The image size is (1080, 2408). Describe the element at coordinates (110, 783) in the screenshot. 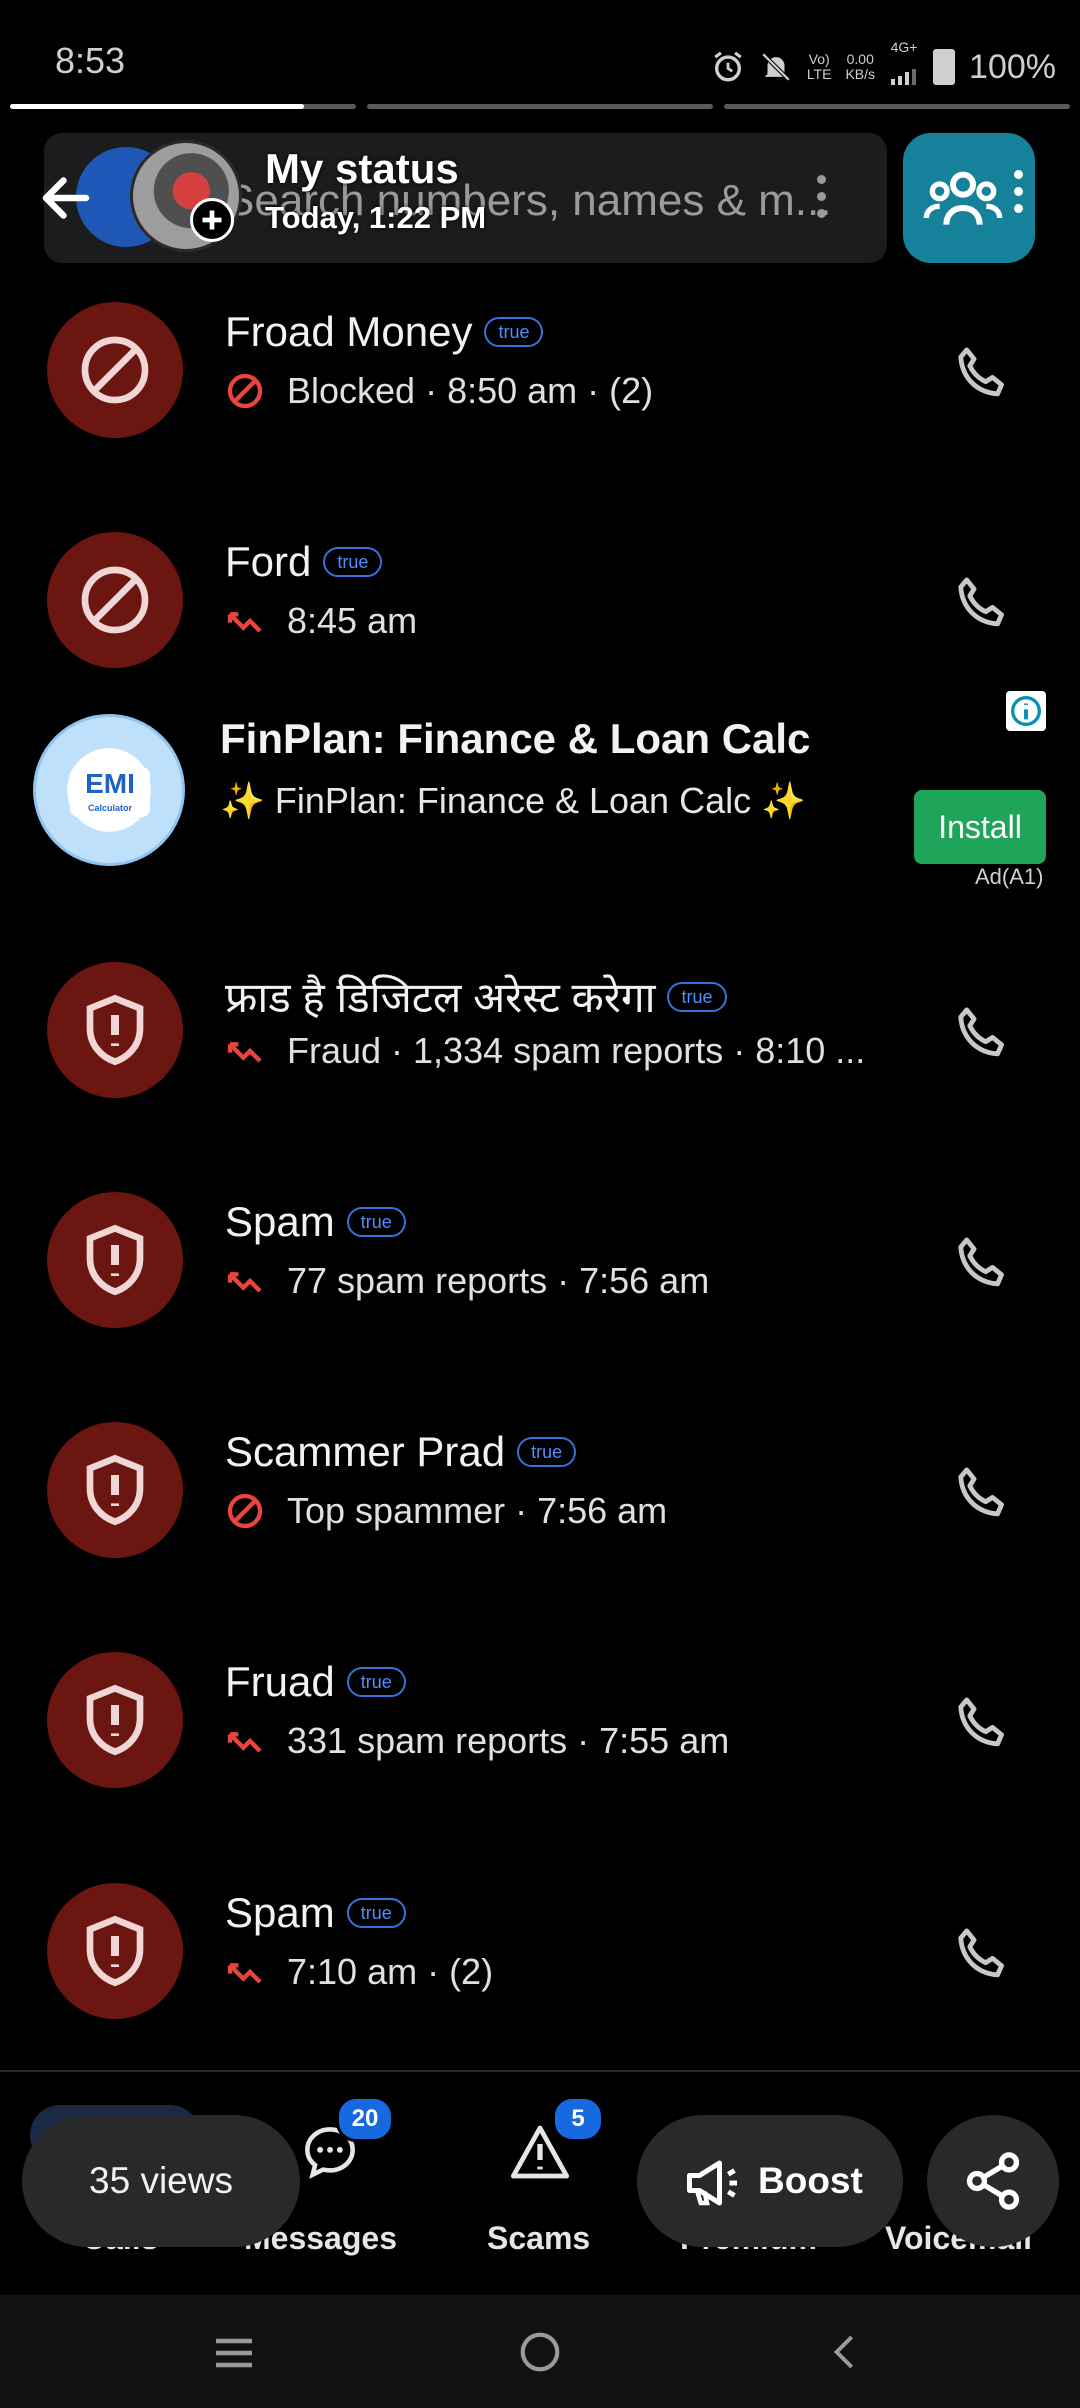

I see `ad-logo-text: EMI` at that location.